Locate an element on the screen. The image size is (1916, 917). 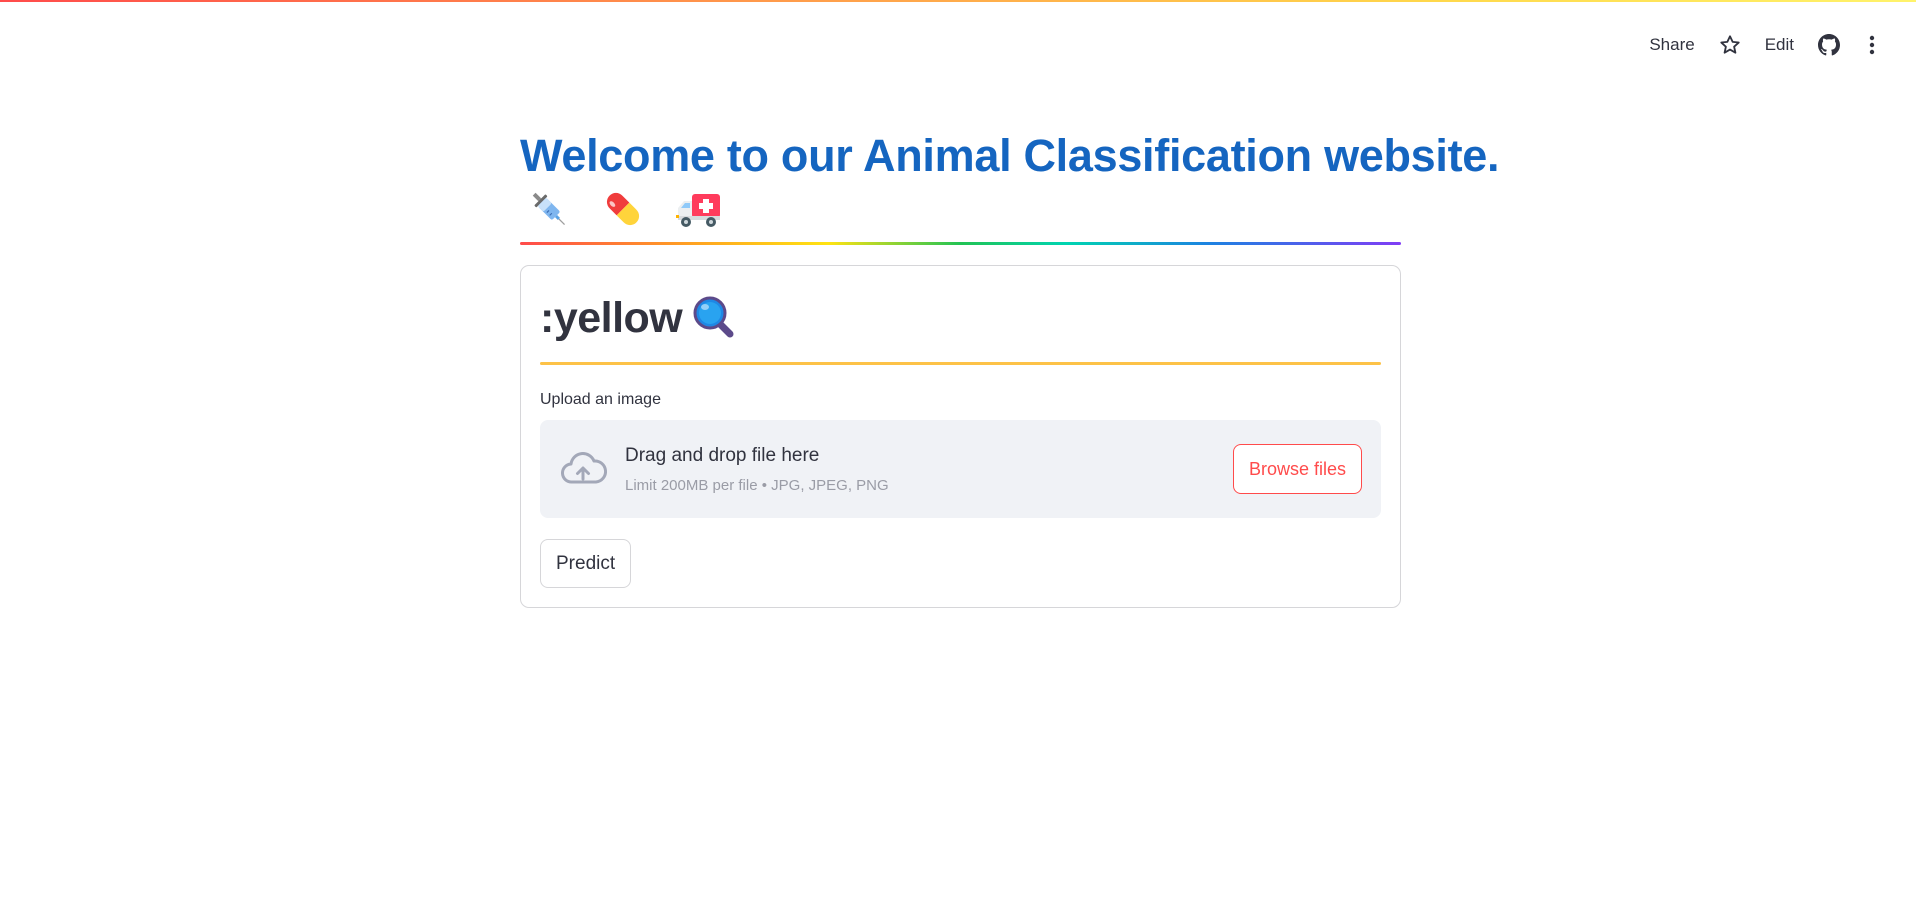
edit-button: Edit is located at coordinates (1779, 45).